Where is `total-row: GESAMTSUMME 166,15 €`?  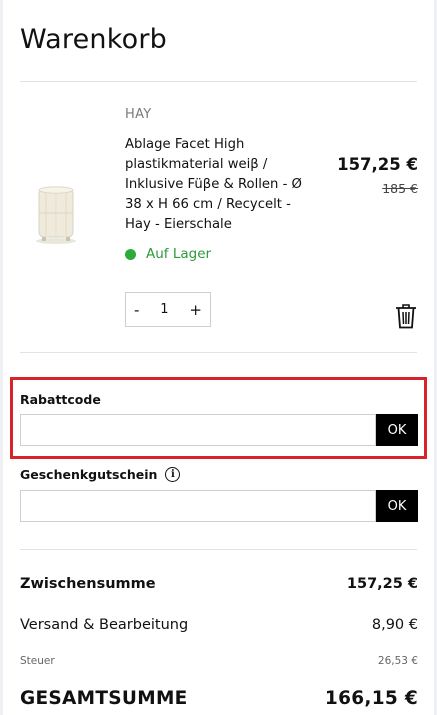
total-row: GESAMTSUMME 166,15 € is located at coordinates (219, 698).